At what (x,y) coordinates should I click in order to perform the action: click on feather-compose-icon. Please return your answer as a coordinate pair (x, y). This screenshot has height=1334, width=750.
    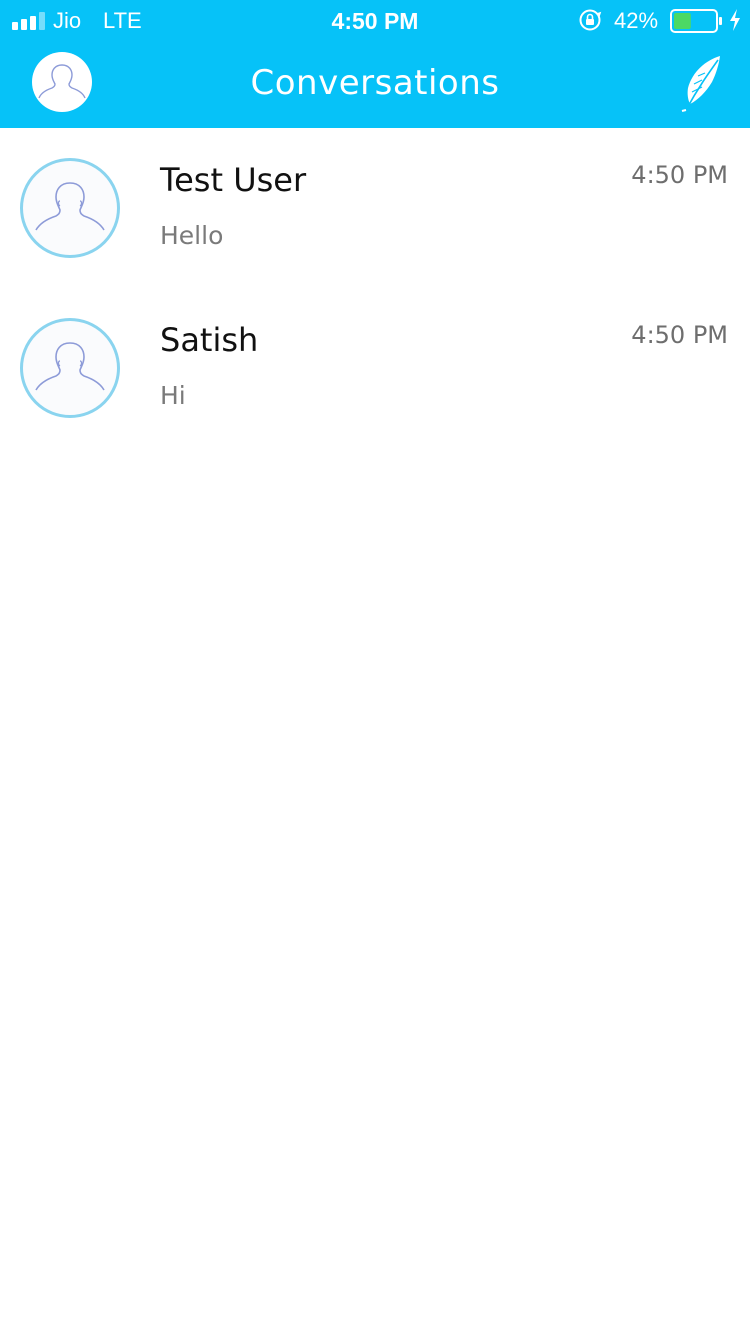
    Looking at the image, I should click on (700, 84).